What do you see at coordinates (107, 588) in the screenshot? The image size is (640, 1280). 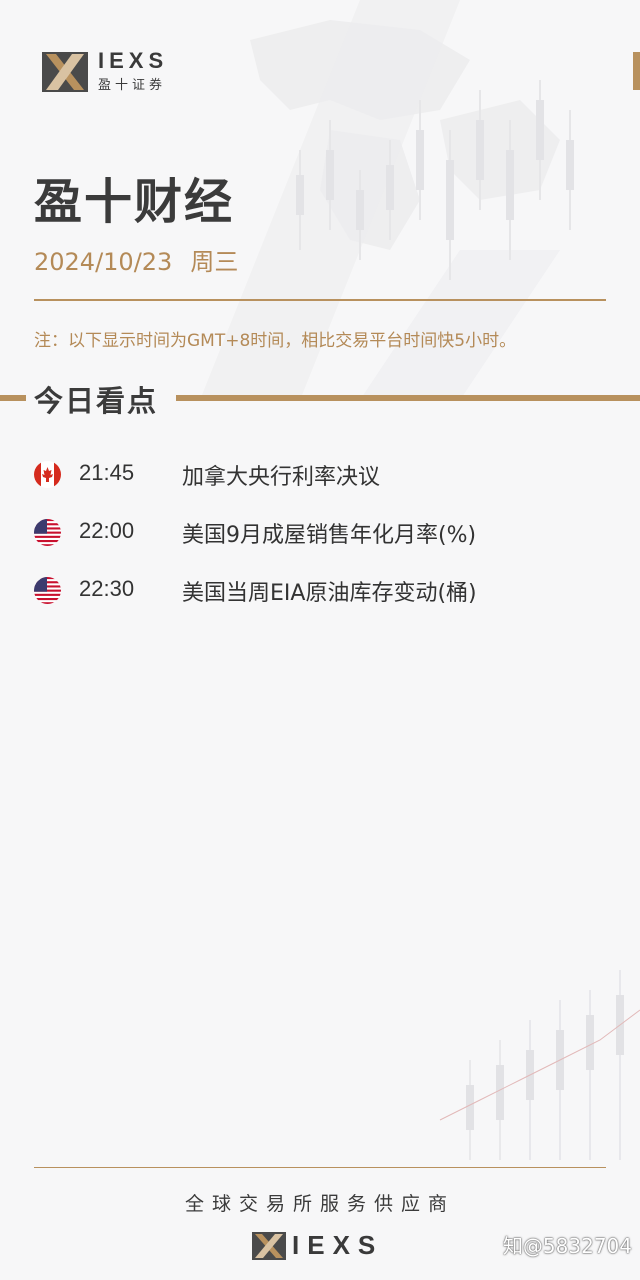 I see `event-time: 22:30` at bounding box center [107, 588].